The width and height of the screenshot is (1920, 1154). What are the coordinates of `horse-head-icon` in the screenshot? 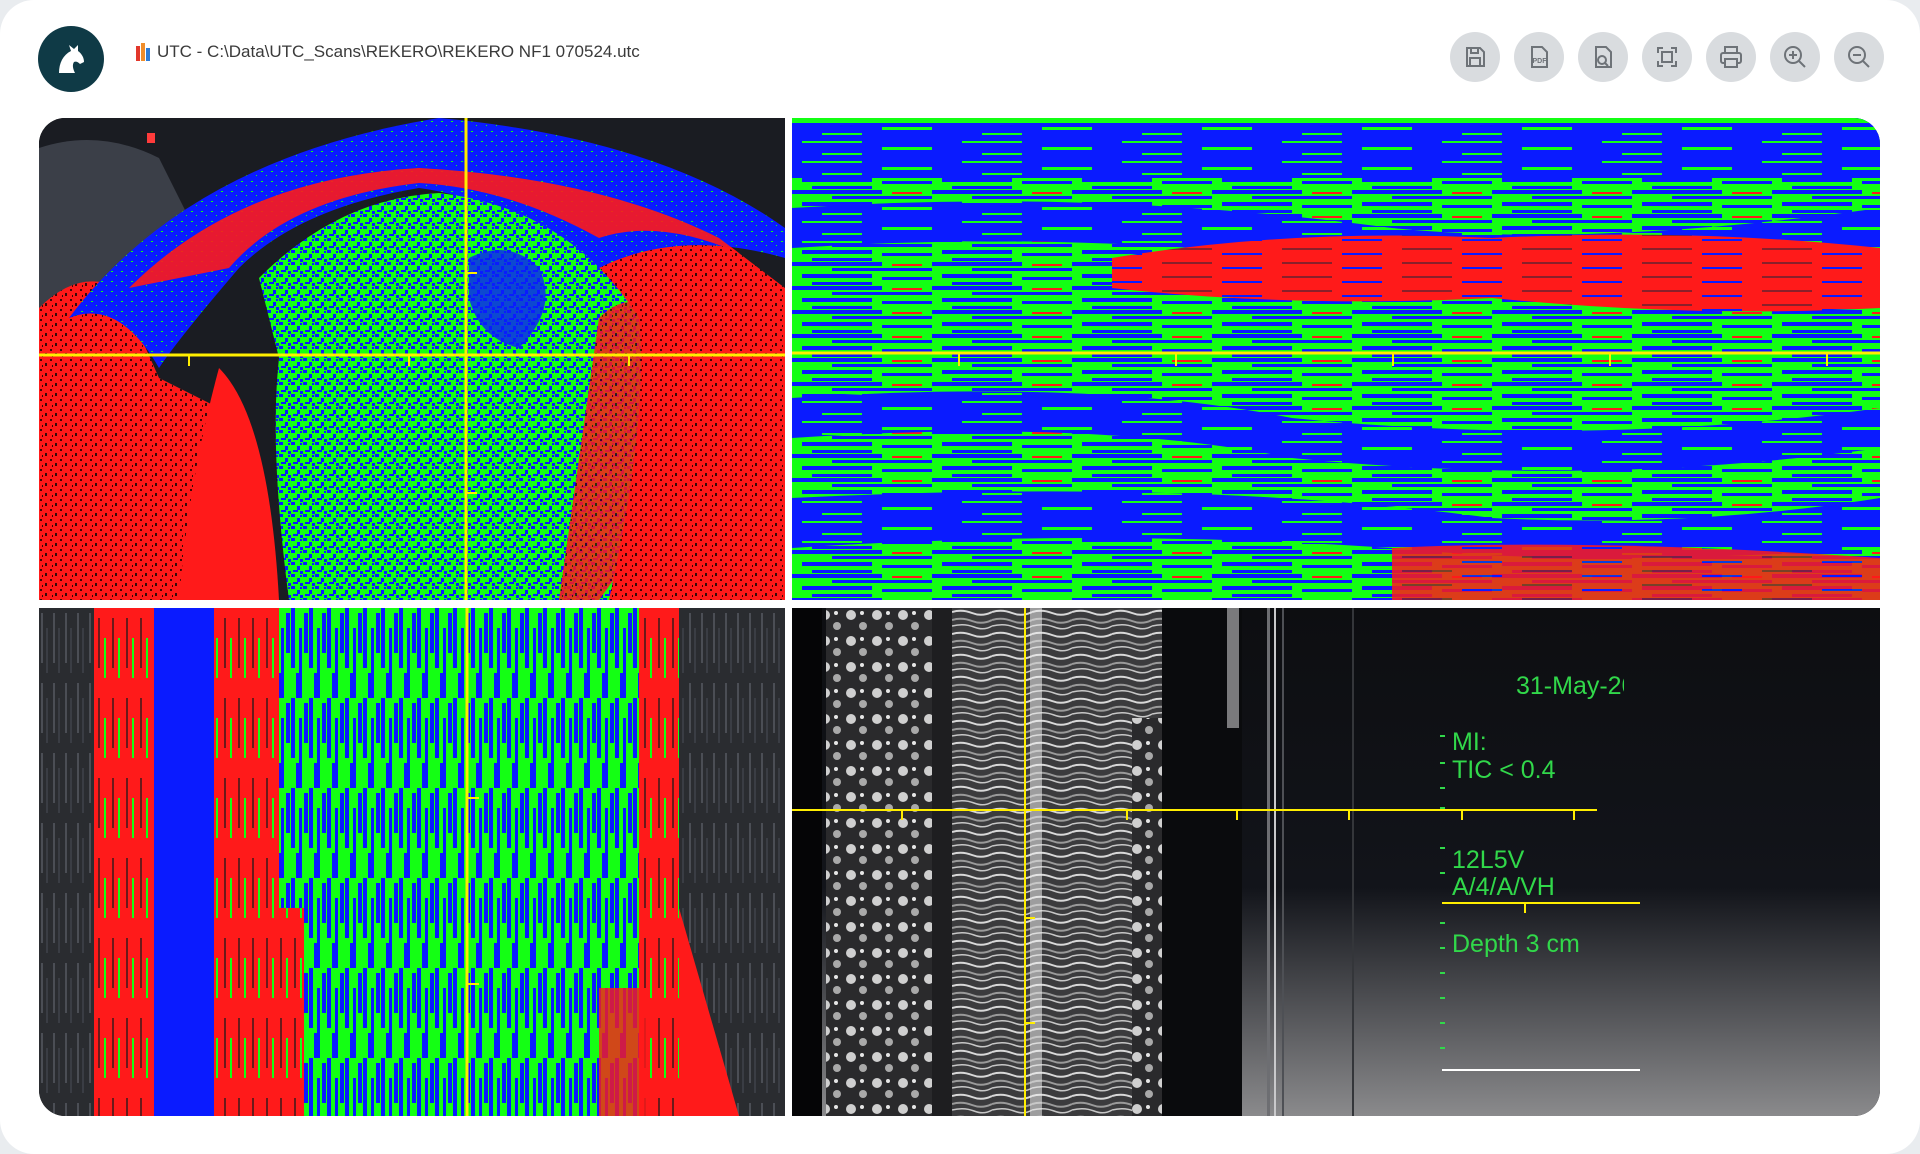 It's located at (71, 59).